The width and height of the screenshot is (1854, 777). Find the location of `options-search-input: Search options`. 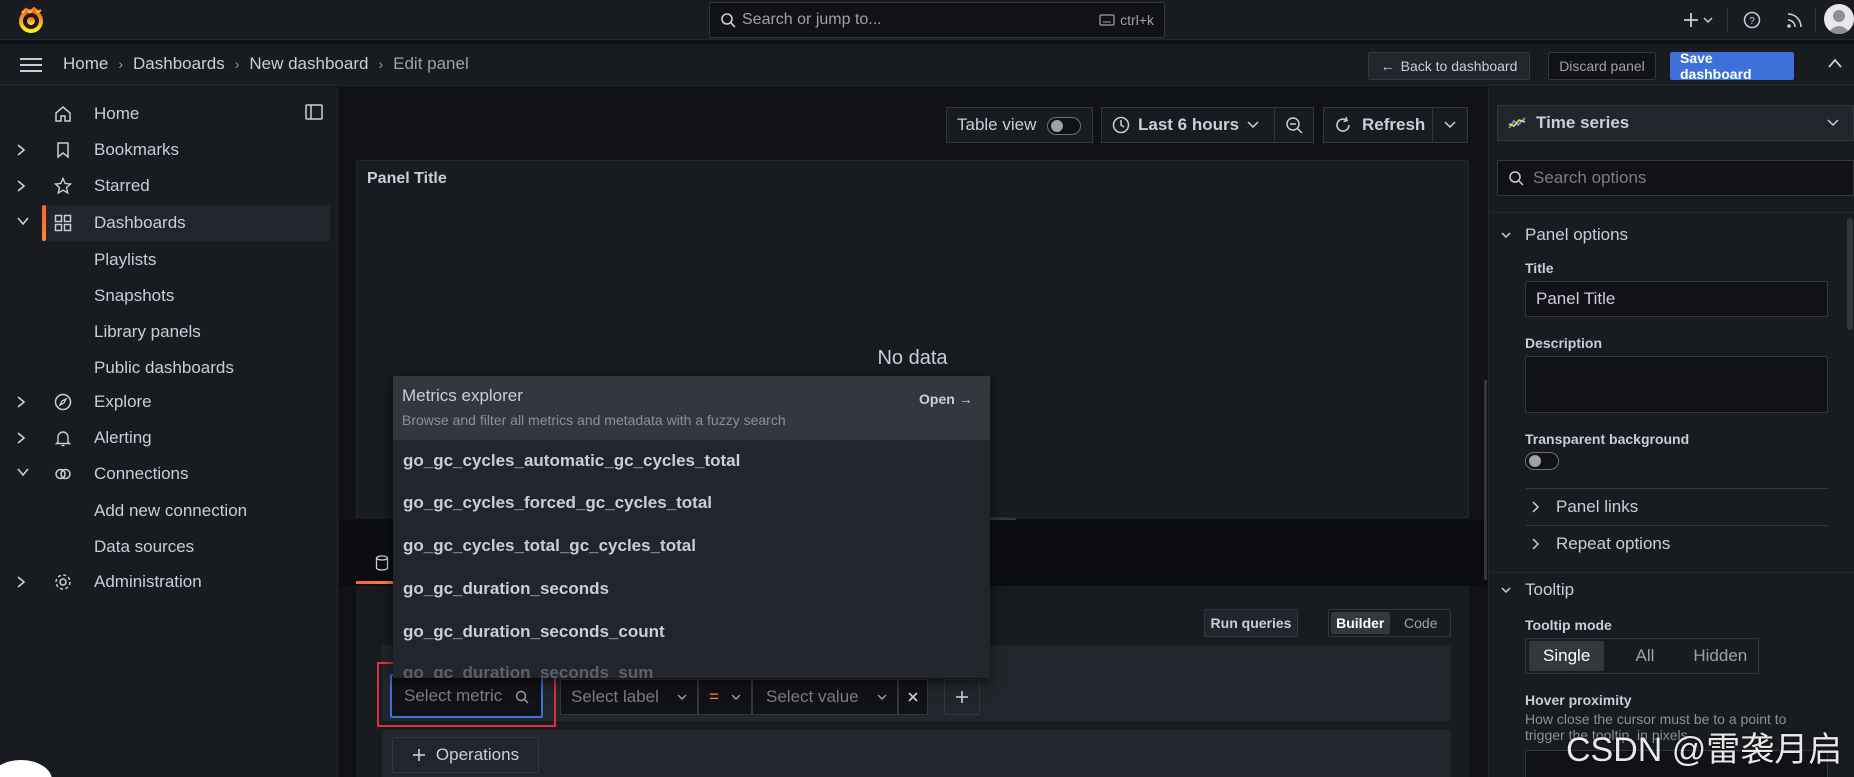

options-search-input: Search options is located at coordinates (1675, 178).